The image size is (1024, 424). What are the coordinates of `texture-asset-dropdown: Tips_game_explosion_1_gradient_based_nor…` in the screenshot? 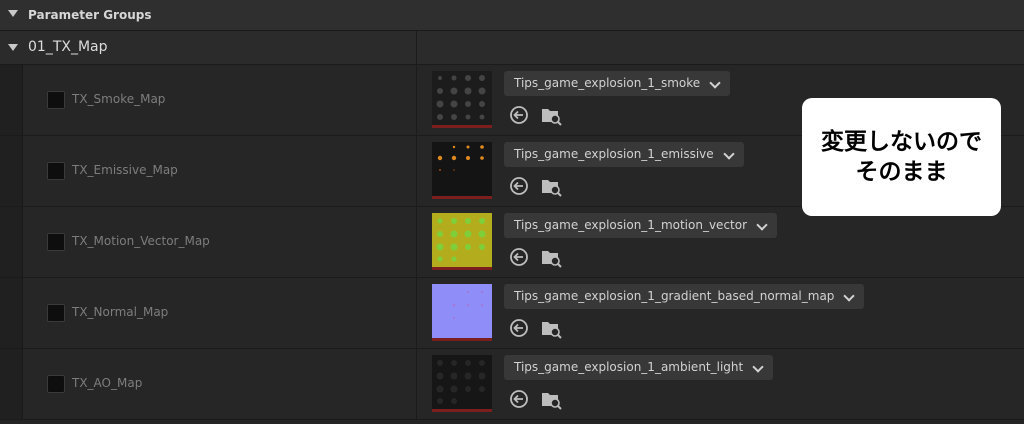 It's located at (684, 296).